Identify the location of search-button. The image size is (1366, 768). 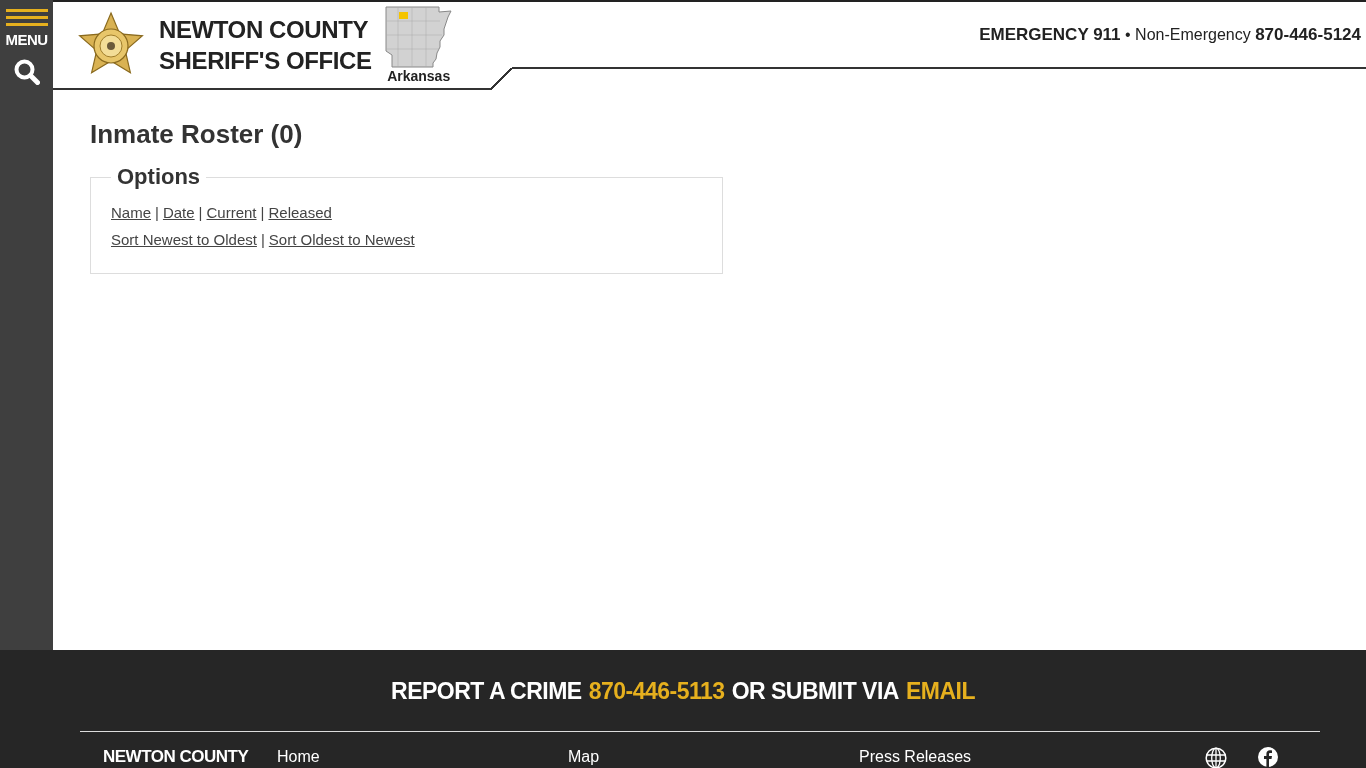
(26, 72).